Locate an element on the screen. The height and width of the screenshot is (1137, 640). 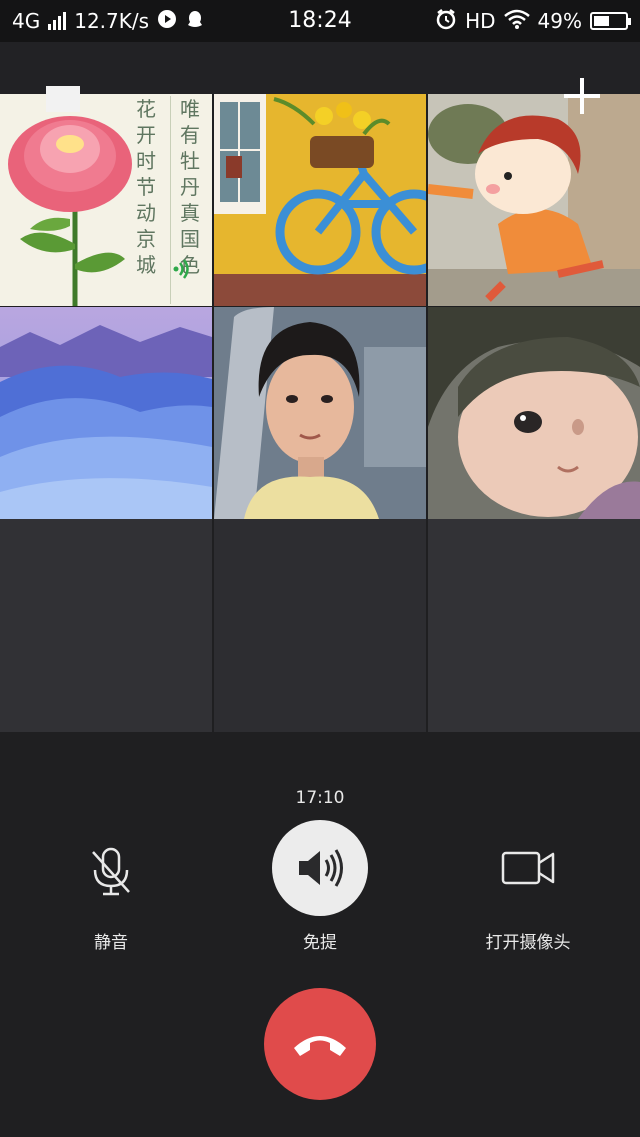
mic-off-icon is located at coordinates (111, 873).